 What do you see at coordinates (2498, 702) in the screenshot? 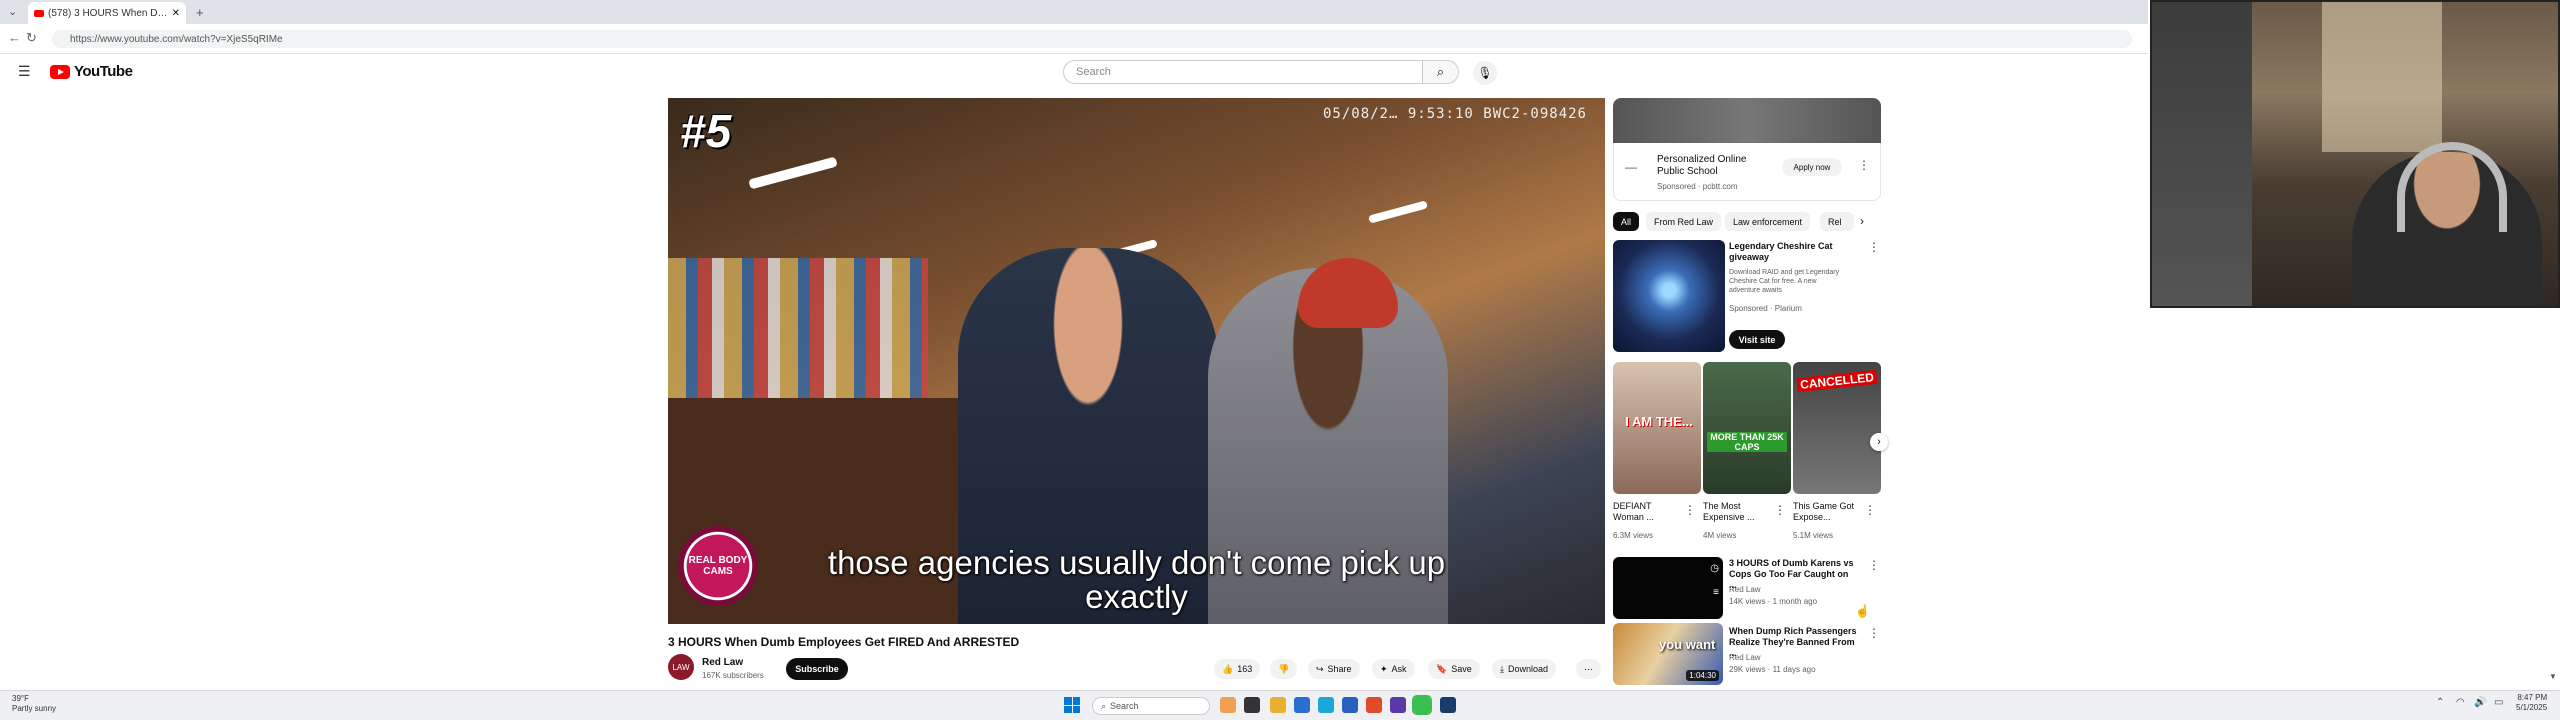
I see `battery-icon: ▭` at bounding box center [2498, 702].